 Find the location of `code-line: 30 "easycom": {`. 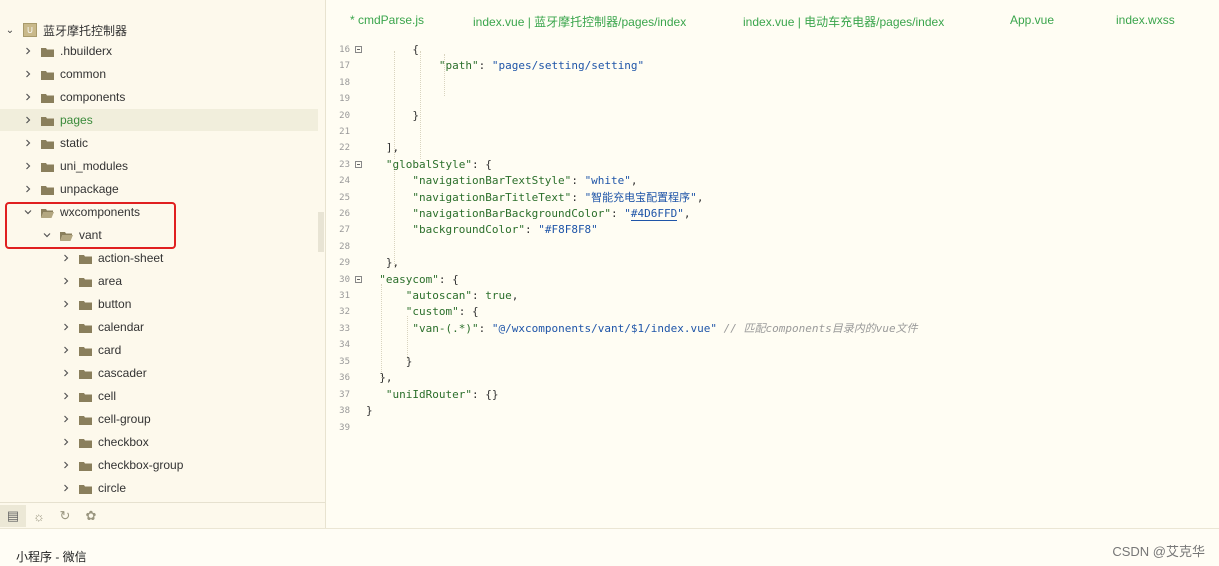

code-line: 30 "easycom": { is located at coordinates (399, 279).